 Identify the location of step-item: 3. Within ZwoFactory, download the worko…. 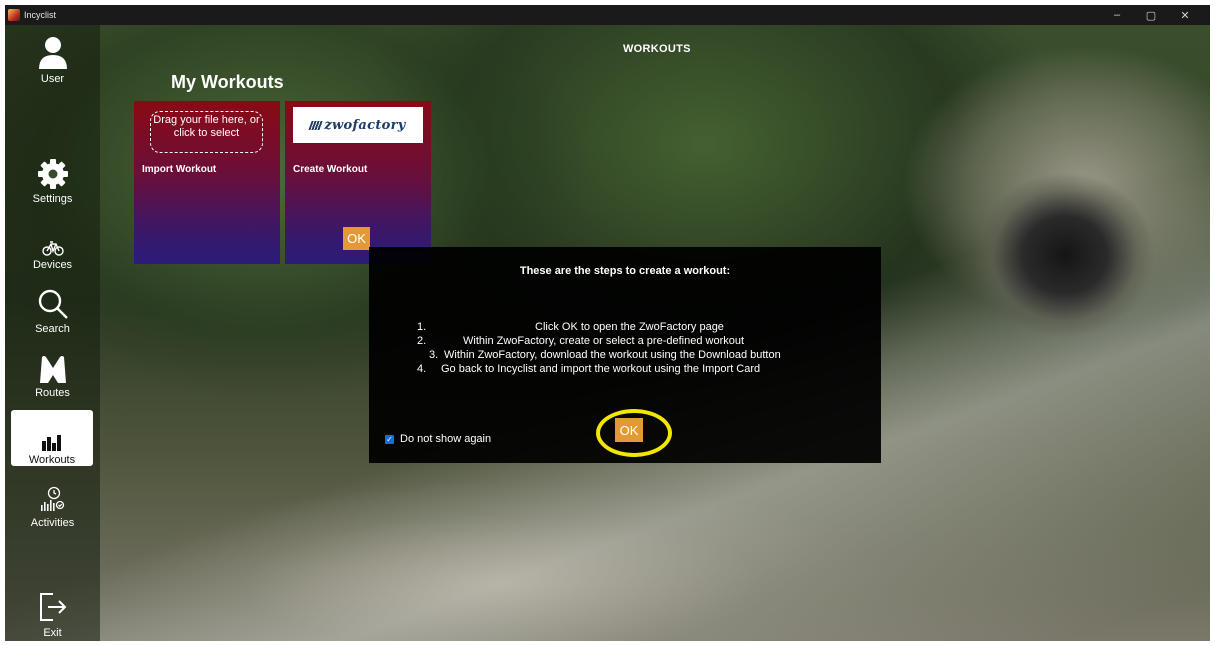
(625, 355).